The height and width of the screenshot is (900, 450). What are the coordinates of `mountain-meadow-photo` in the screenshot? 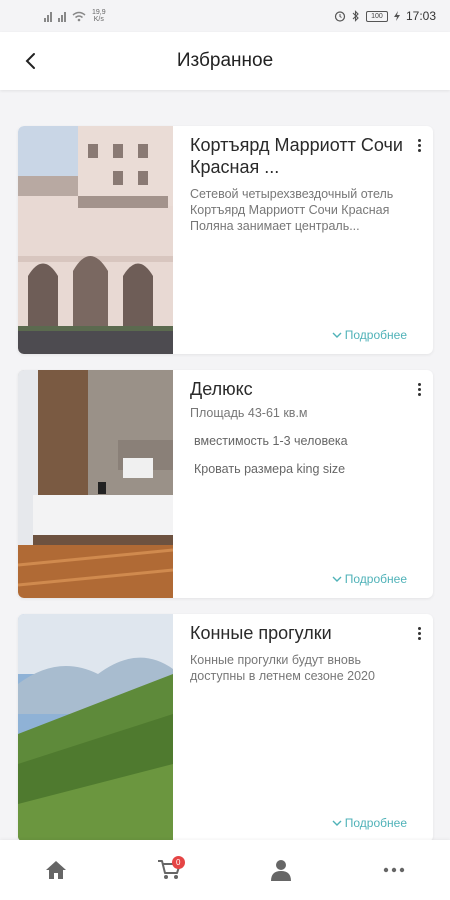 It's located at (95, 728).